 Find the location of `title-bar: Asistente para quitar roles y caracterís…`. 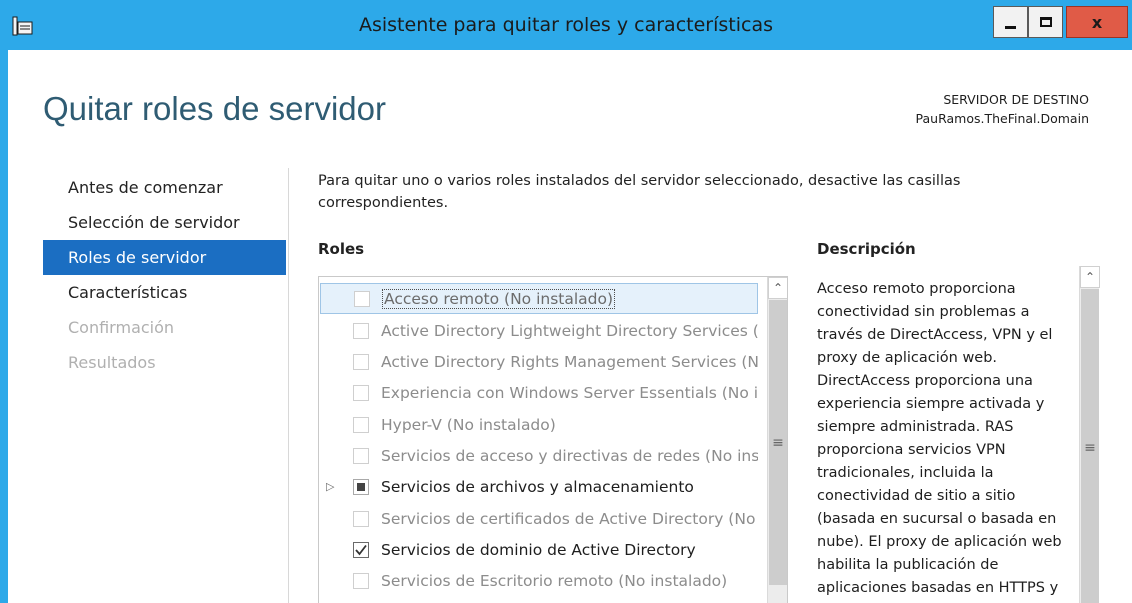

title-bar: Asistente para quitar roles y caracterís… is located at coordinates (566, 25).